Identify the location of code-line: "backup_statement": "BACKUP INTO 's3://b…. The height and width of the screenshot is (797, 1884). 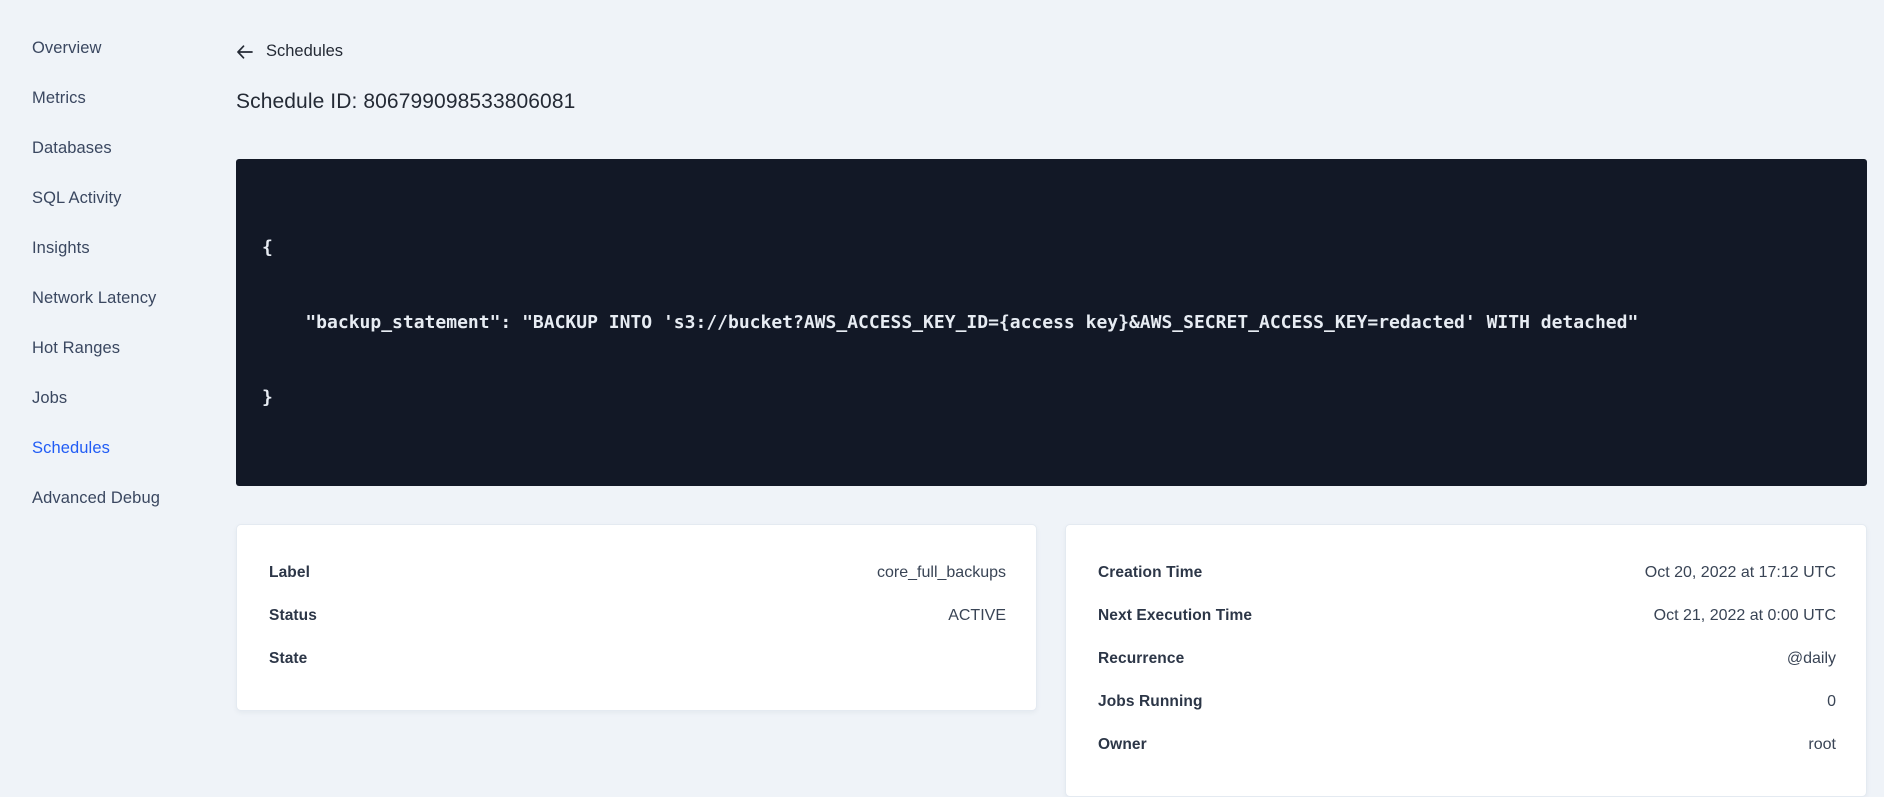
(950, 322).